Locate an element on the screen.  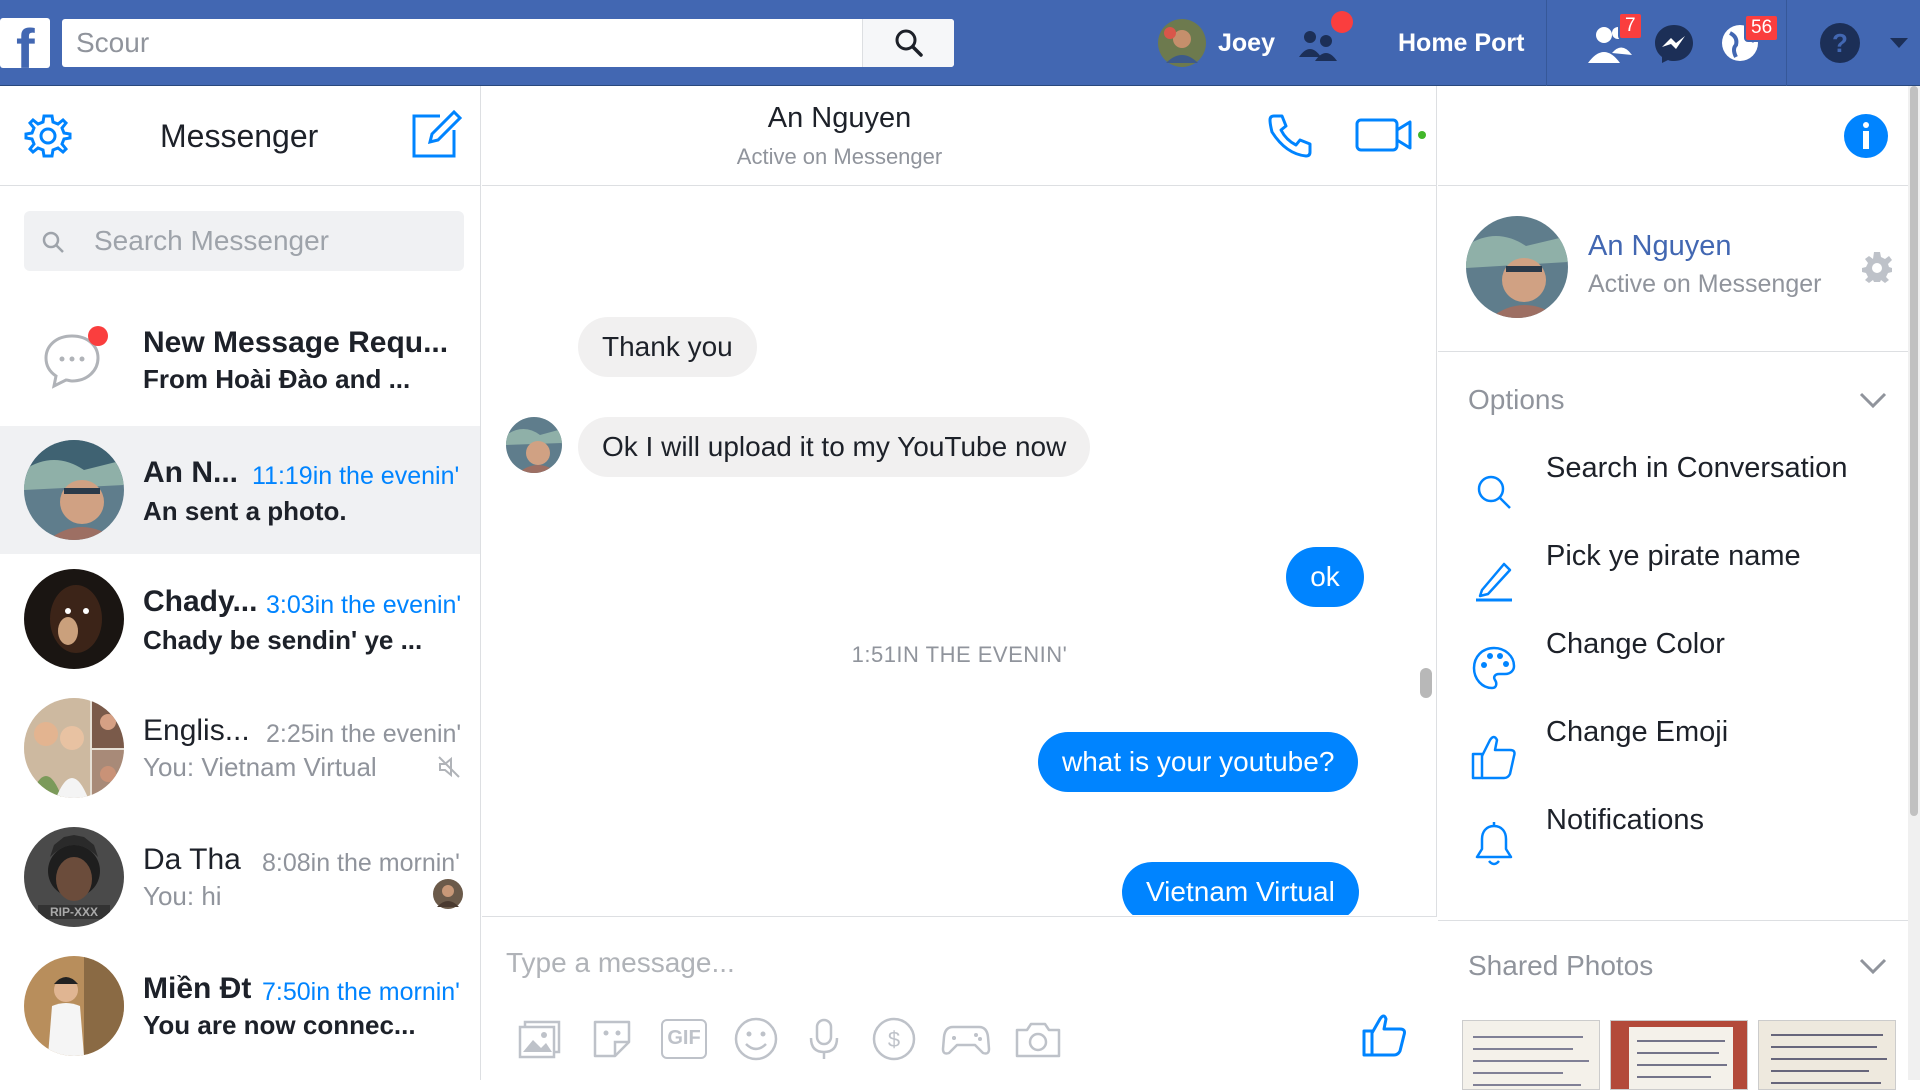
messenger-search is located at coordinates (244, 241).